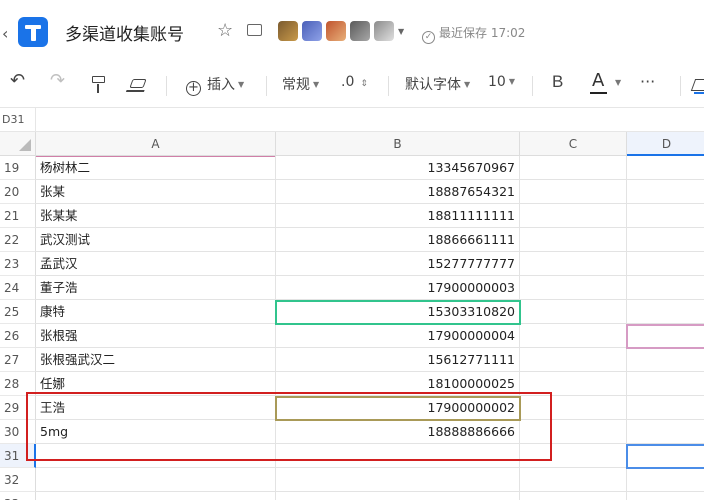 The height and width of the screenshot is (500, 704). I want to click on table-cell-name: 董子浩, so click(156, 288).